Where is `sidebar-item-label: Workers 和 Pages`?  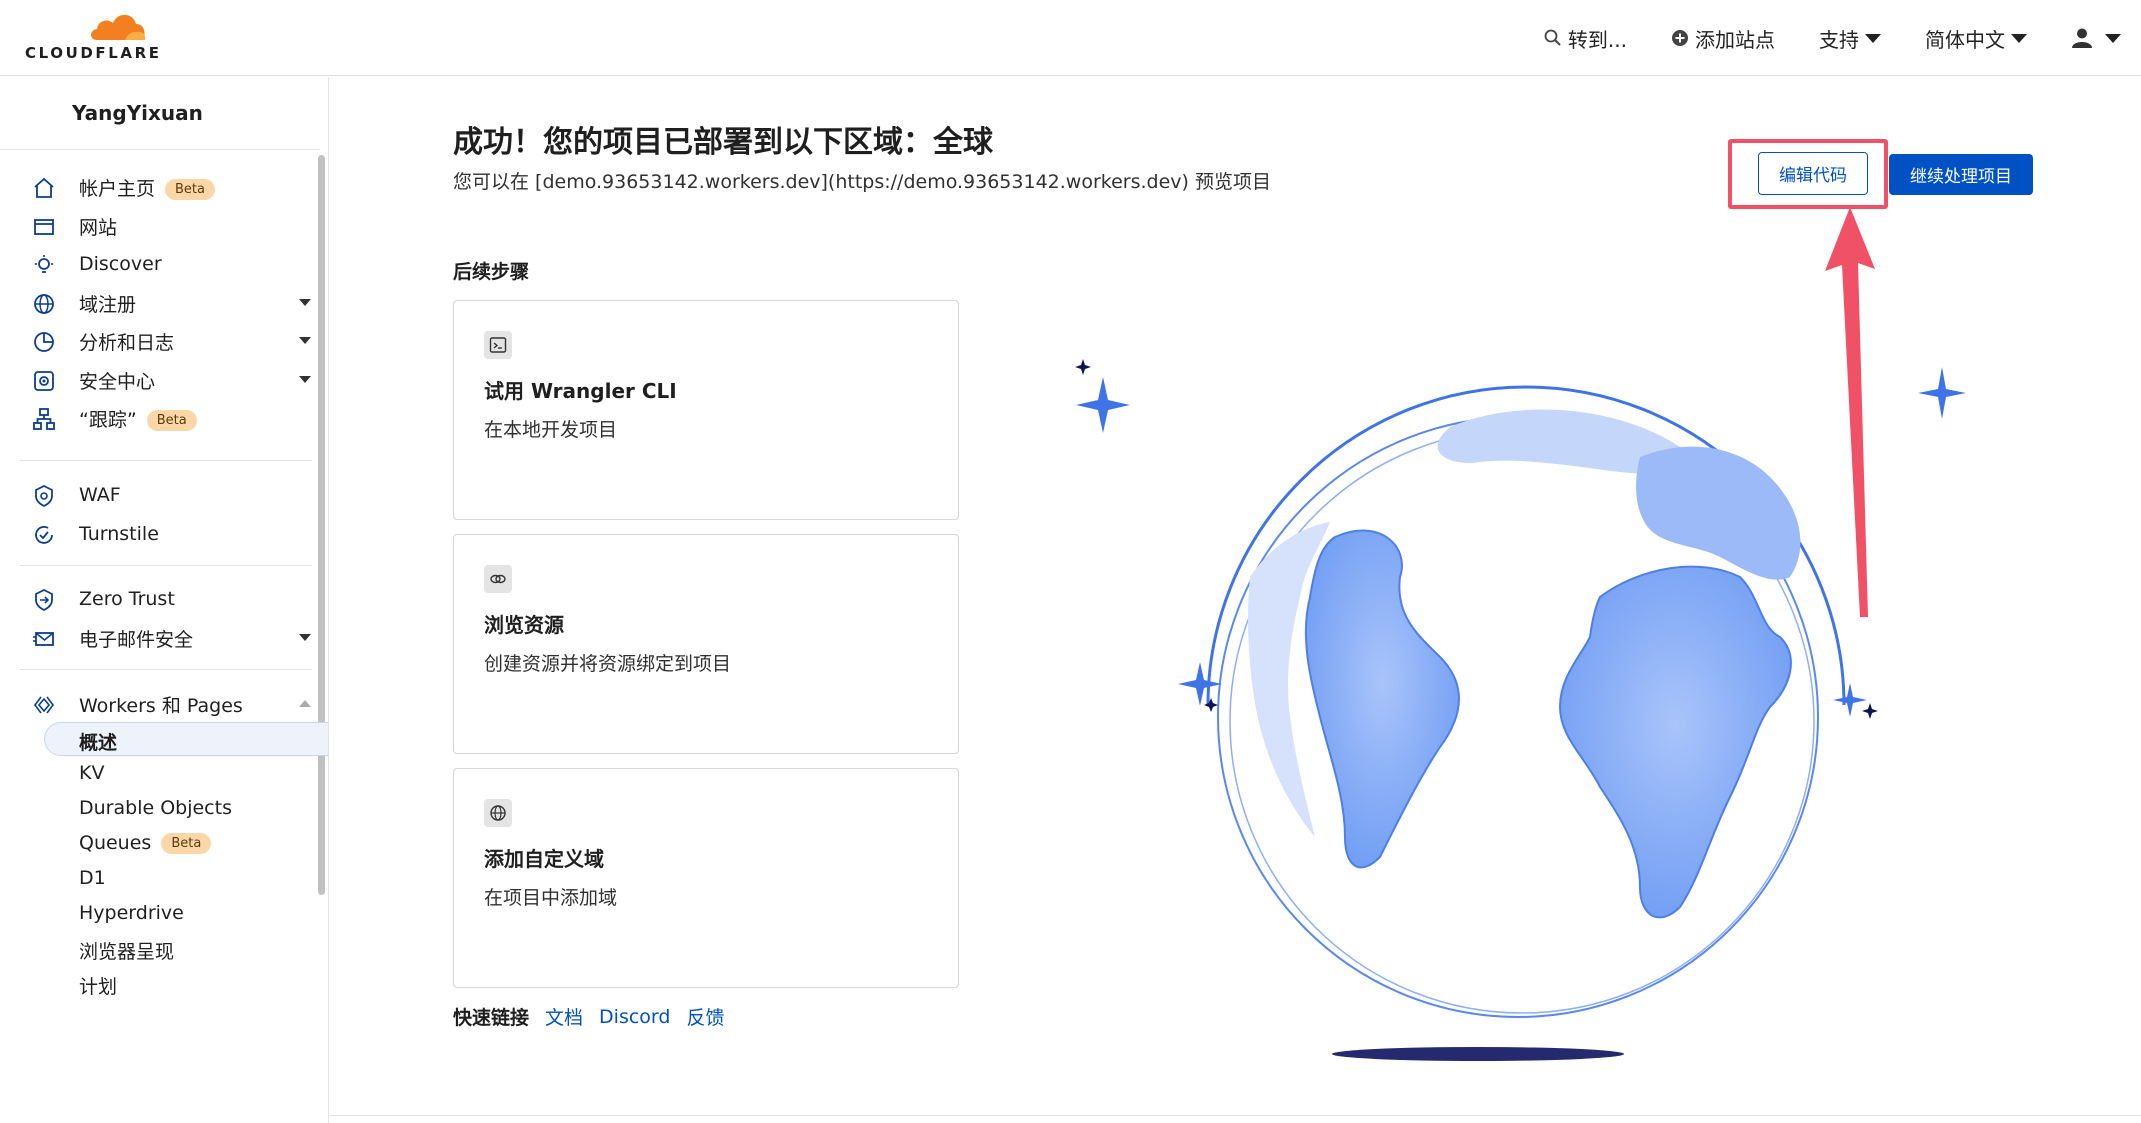
sidebar-item-label: Workers 和 Pages is located at coordinates (161, 705).